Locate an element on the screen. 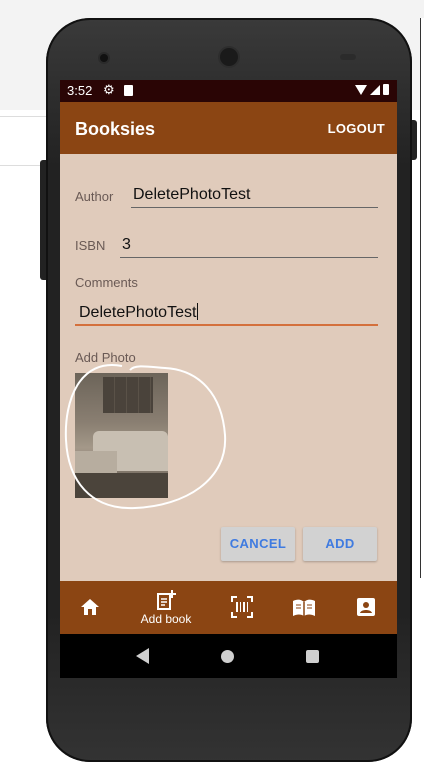  front-camera is located at coordinates (104, 58).